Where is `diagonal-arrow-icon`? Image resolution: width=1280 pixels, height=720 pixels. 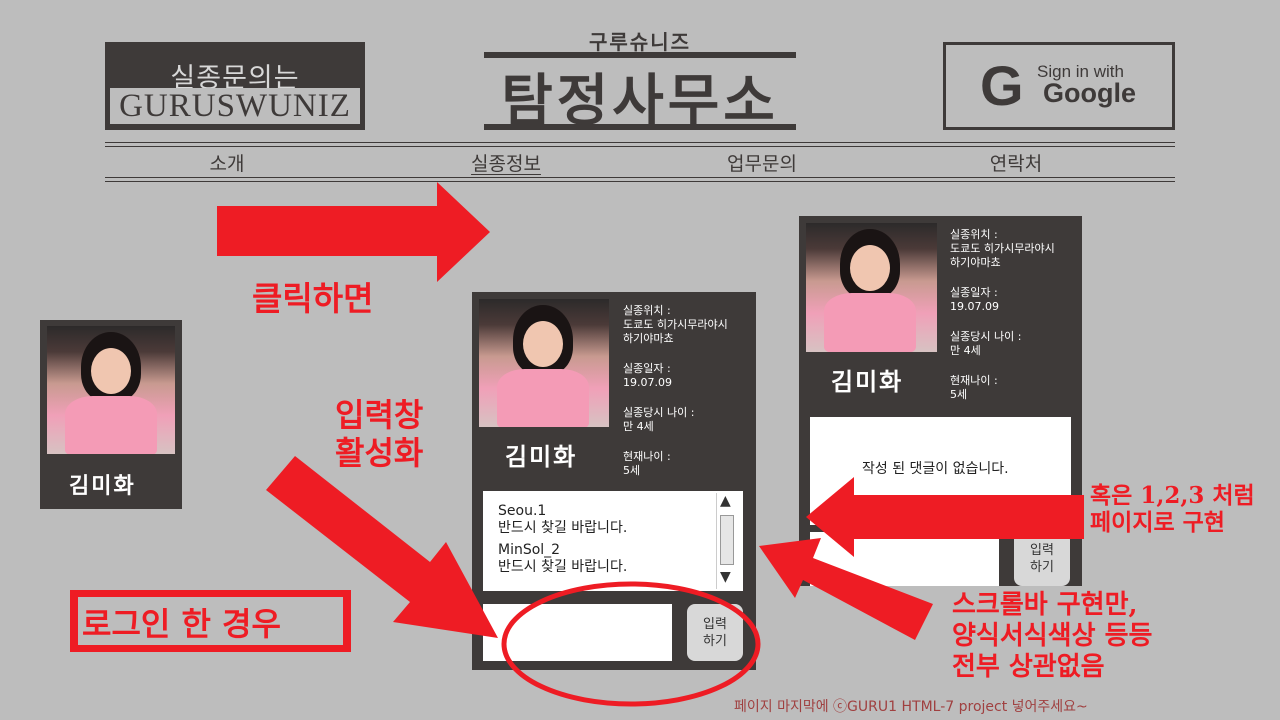
diagonal-arrow-icon is located at coordinates (846, 589).